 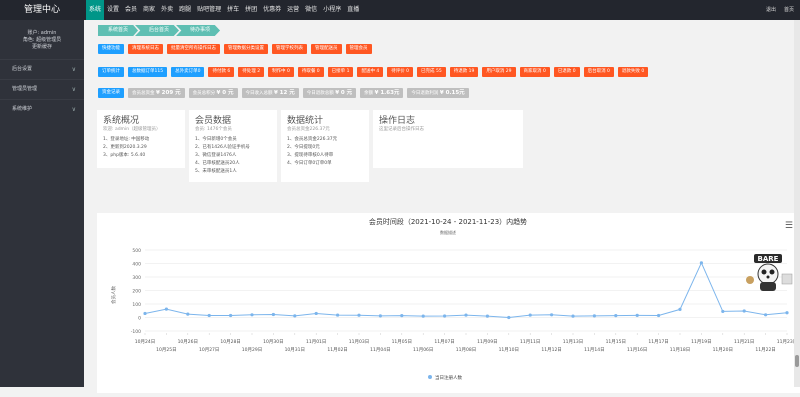 What do you see at coordinates (42, 47) in the screenshot?
I see `update-cache-link: 更新缓存` at bounding box center [42, 47].